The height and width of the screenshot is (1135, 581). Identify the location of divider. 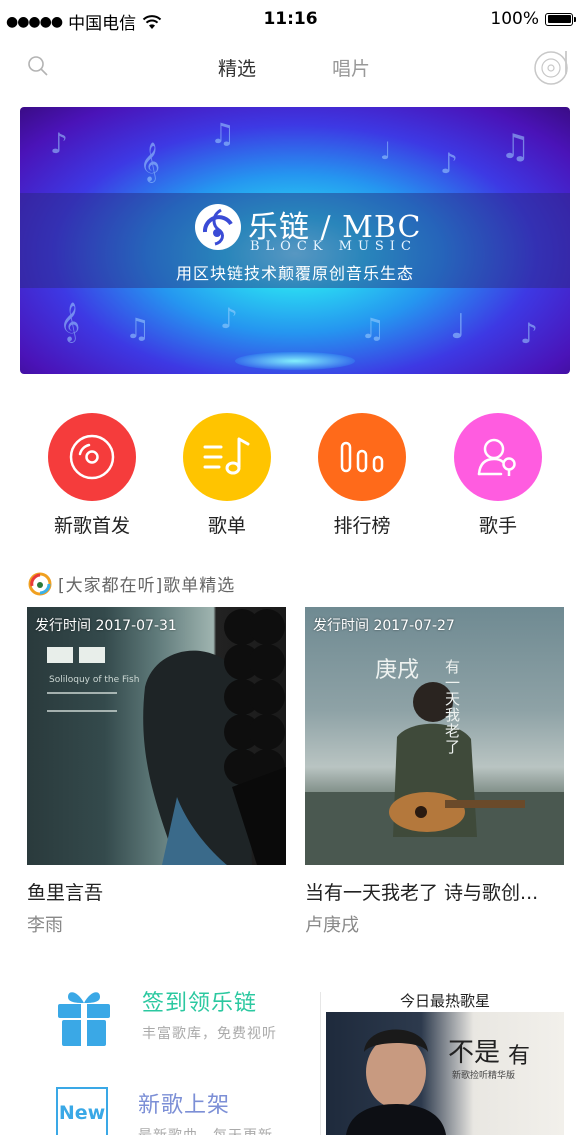
(320, 1063).